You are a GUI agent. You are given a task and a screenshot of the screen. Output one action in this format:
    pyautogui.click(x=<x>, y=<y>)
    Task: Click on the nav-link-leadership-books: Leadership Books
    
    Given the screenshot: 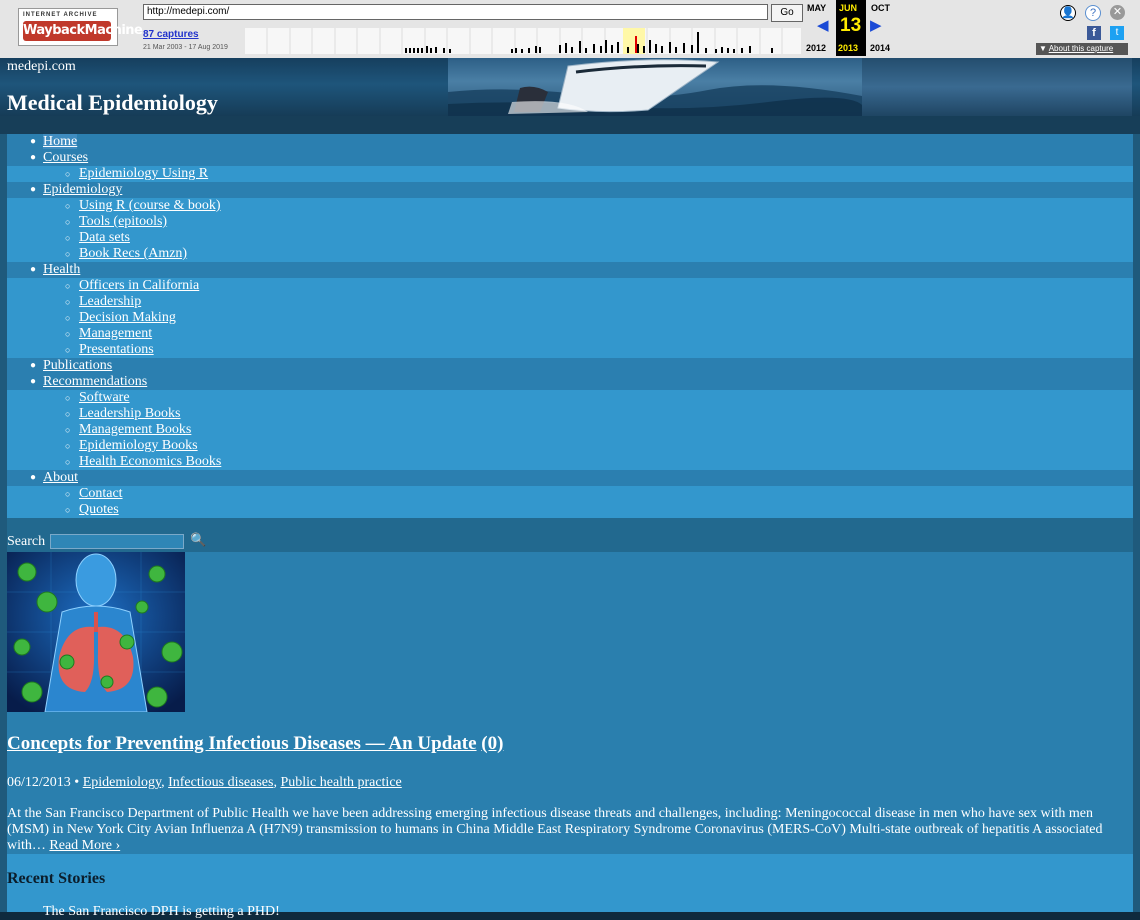 What is the action you would take?
    pyautogui.click(x=129, y=413)
    